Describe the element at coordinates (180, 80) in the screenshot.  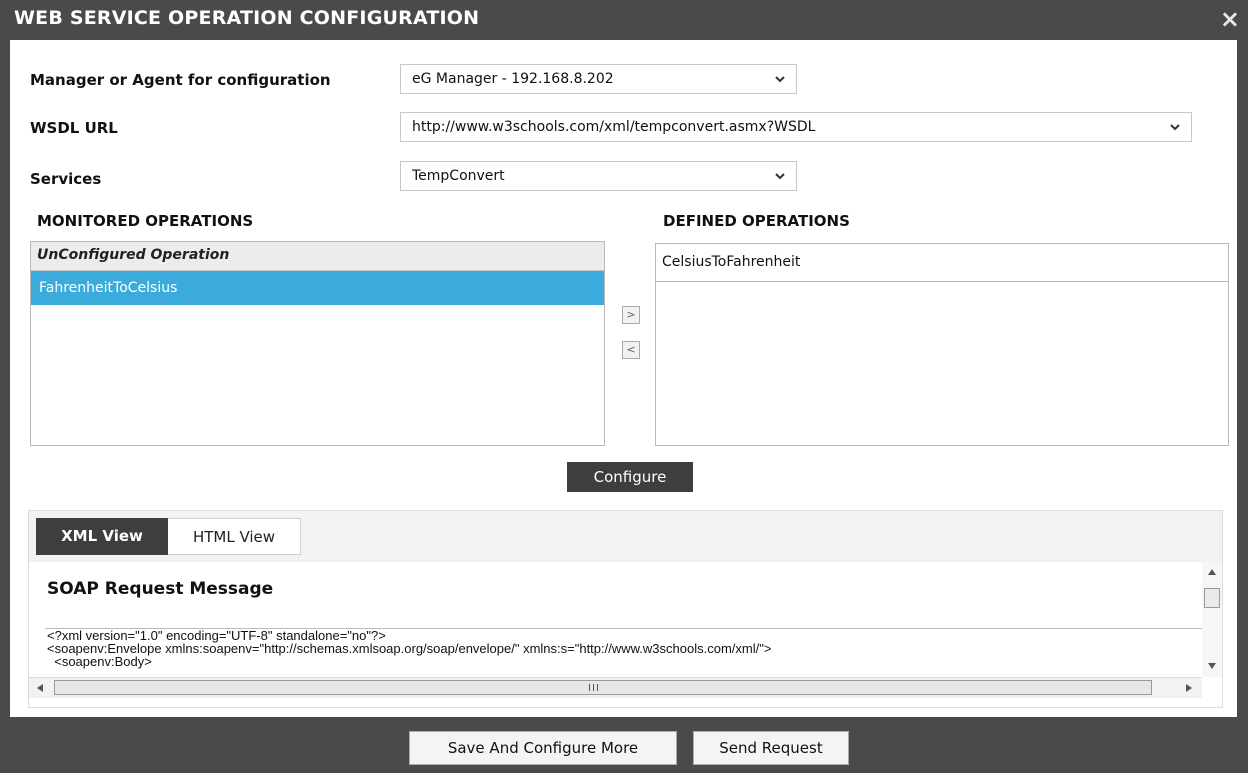
I see `manager-label: Manager or Agent for configuration` at that location.